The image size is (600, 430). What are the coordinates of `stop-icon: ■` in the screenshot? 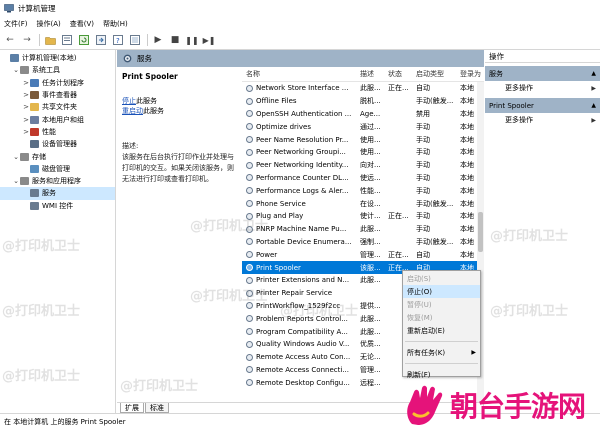 It's located at (175, 40).